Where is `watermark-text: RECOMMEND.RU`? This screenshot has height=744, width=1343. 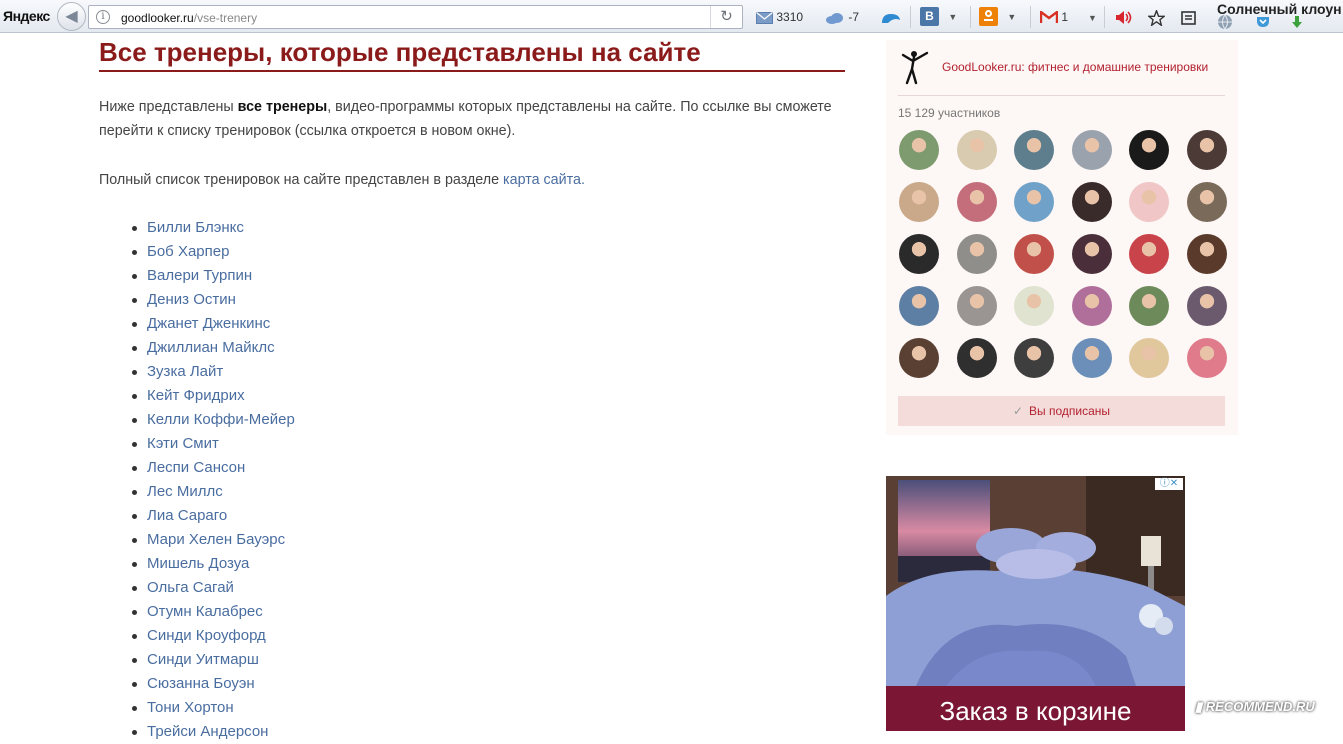 watermark-text: RECOMMEND.RU is located at coordinates (1260, 706).